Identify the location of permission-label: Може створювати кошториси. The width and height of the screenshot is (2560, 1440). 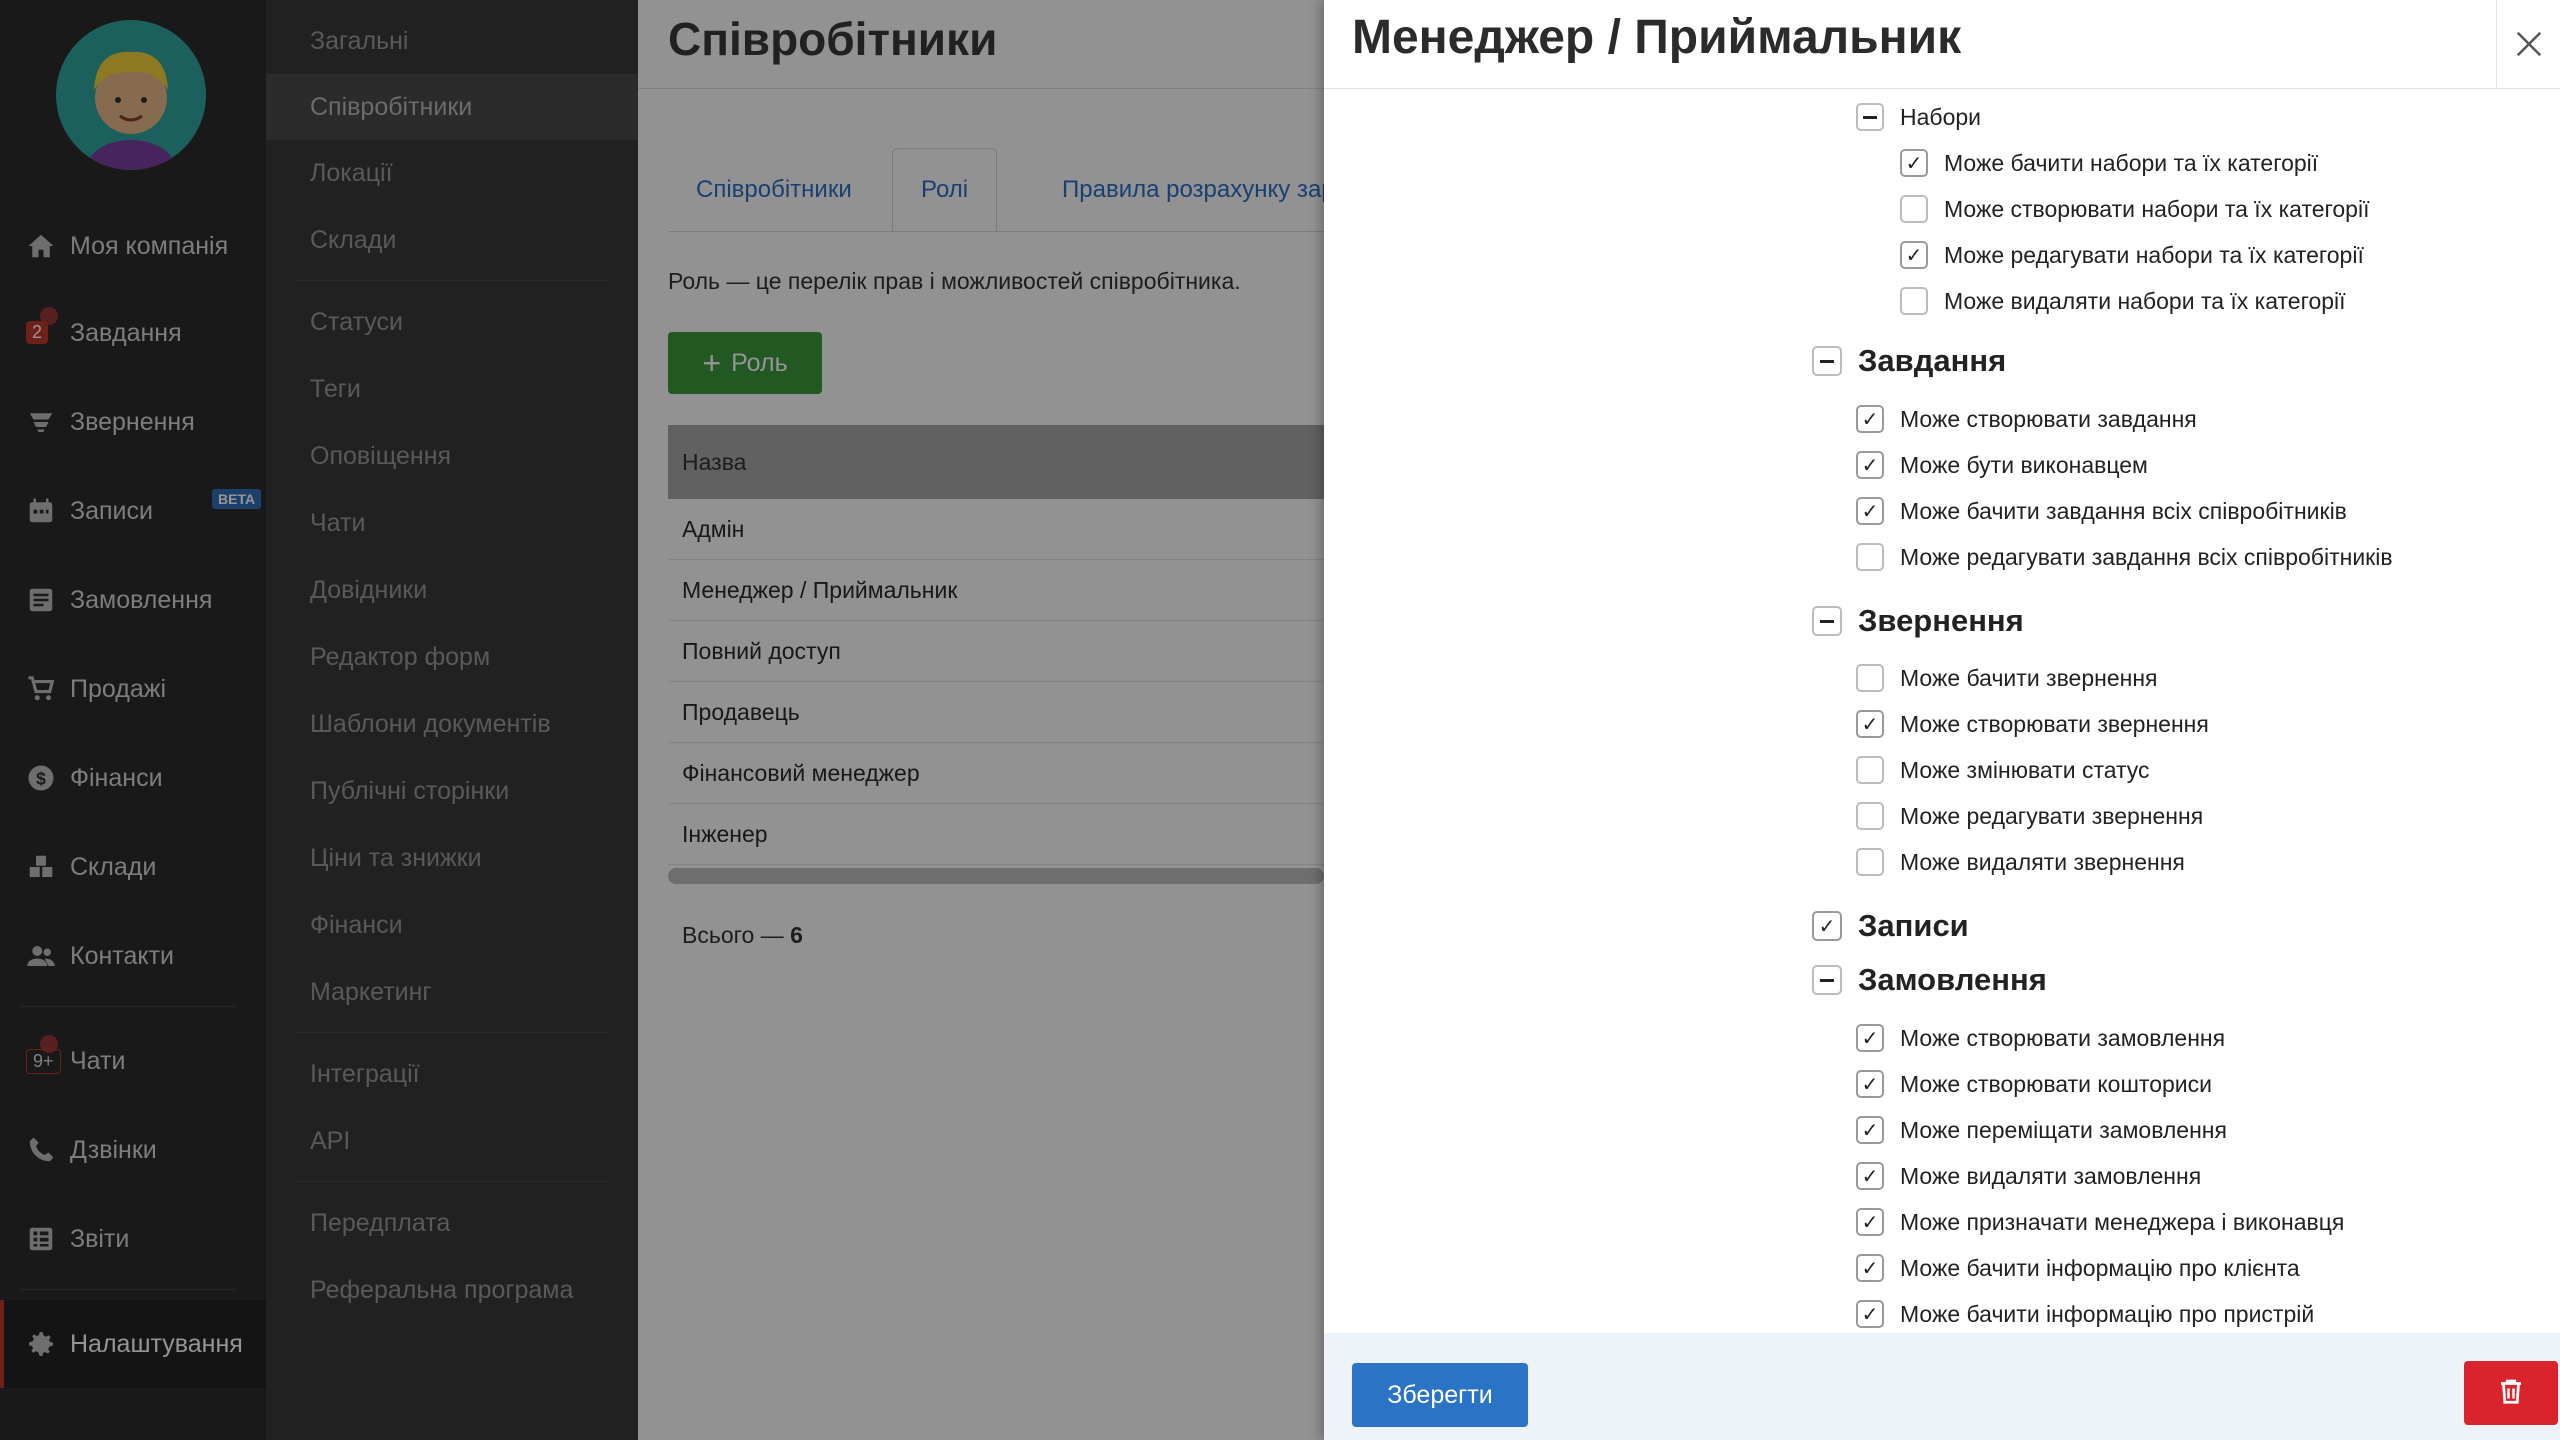
(2056, 1083).